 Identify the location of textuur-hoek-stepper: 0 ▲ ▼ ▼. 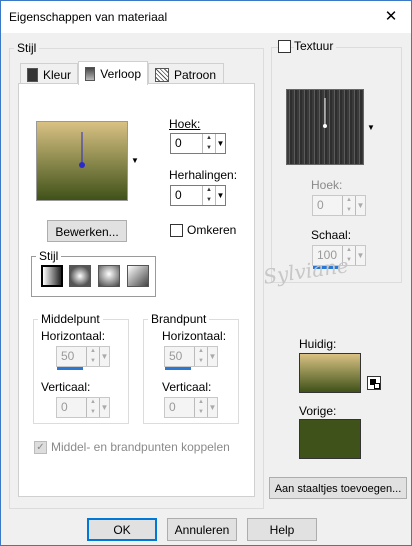
(339, 205).